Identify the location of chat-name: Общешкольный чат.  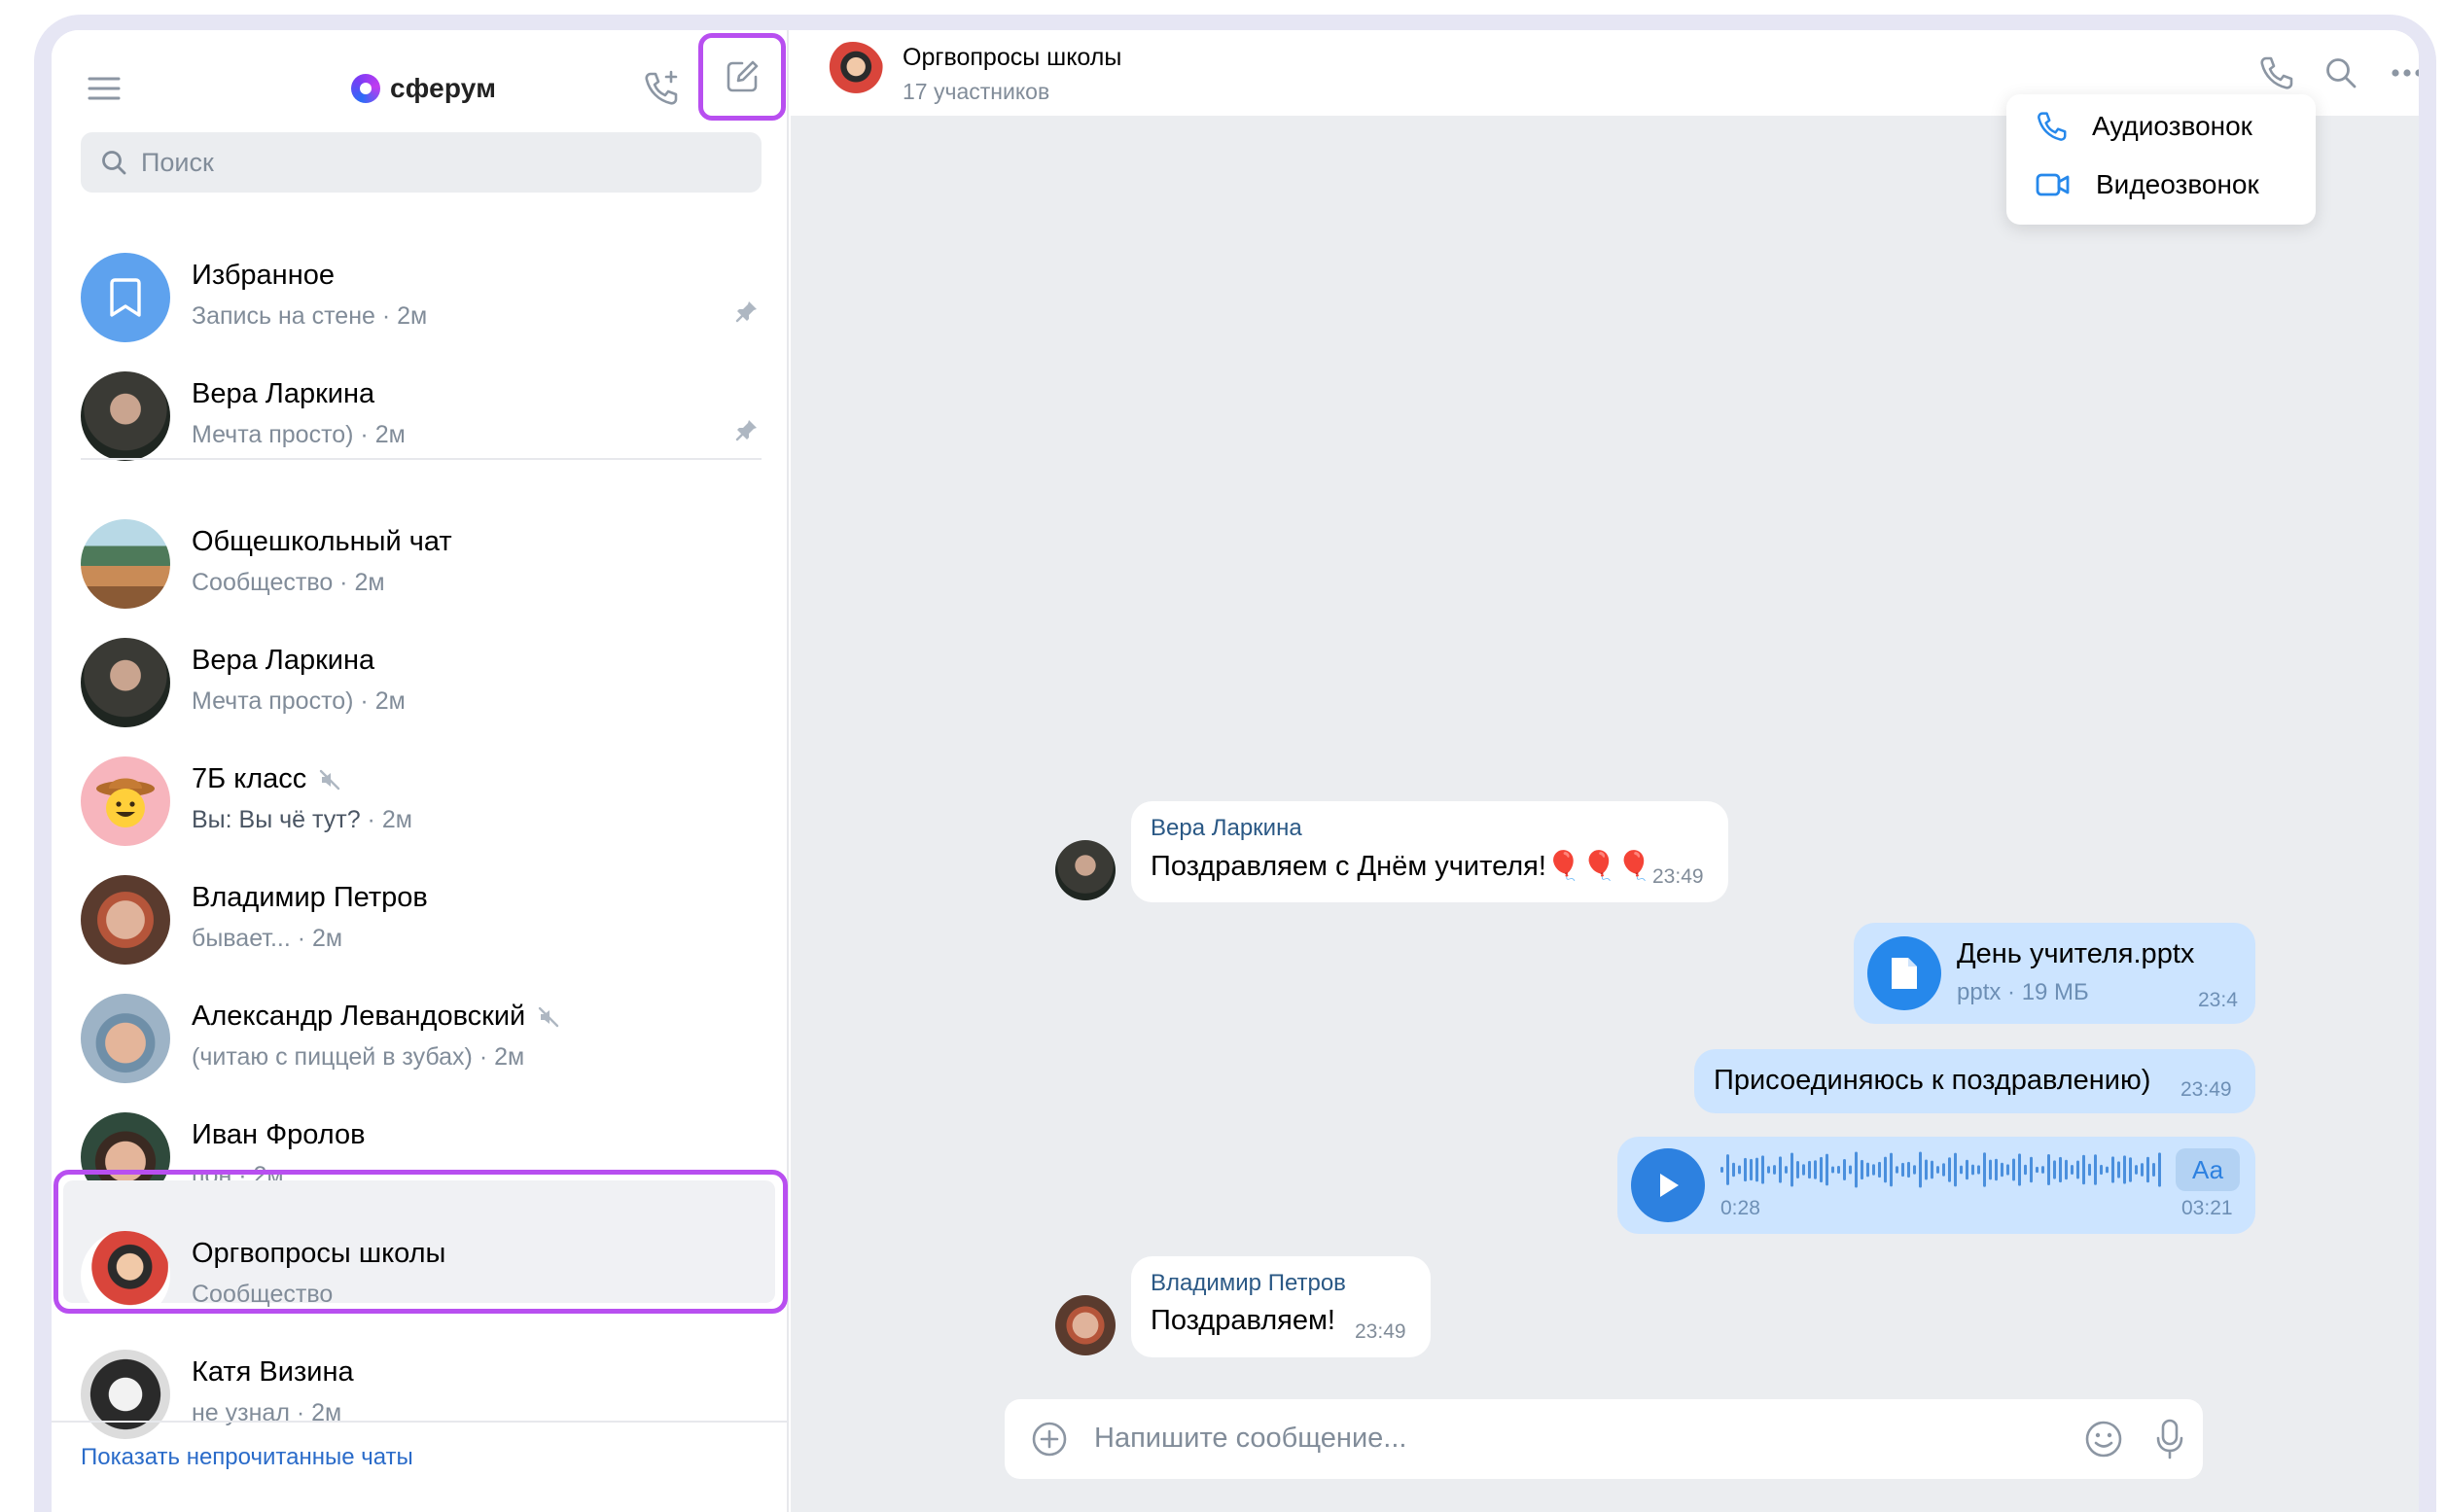
(322, 541).